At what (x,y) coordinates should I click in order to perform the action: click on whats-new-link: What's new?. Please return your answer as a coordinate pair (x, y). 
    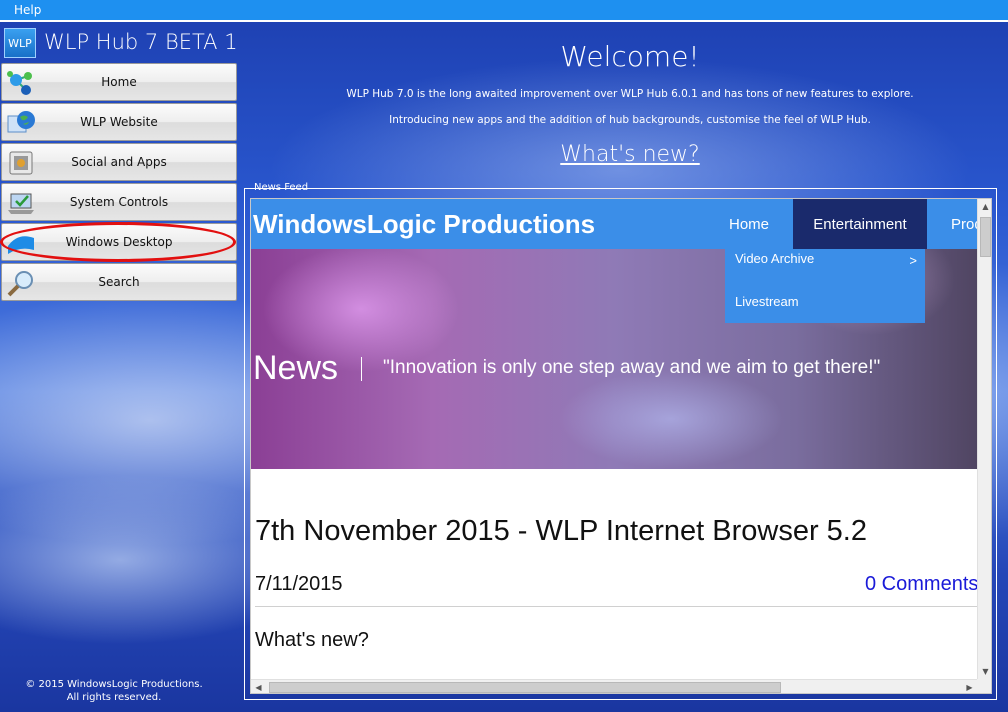
    Looking at the image, I should click on (630, 154).